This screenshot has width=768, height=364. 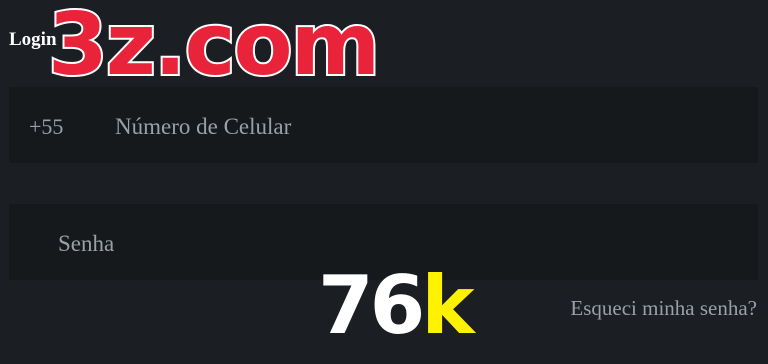 What do you see at coordinates (371, 305) in the screenshot?
I see `count-number: 76` at bounding box center [371, 305].